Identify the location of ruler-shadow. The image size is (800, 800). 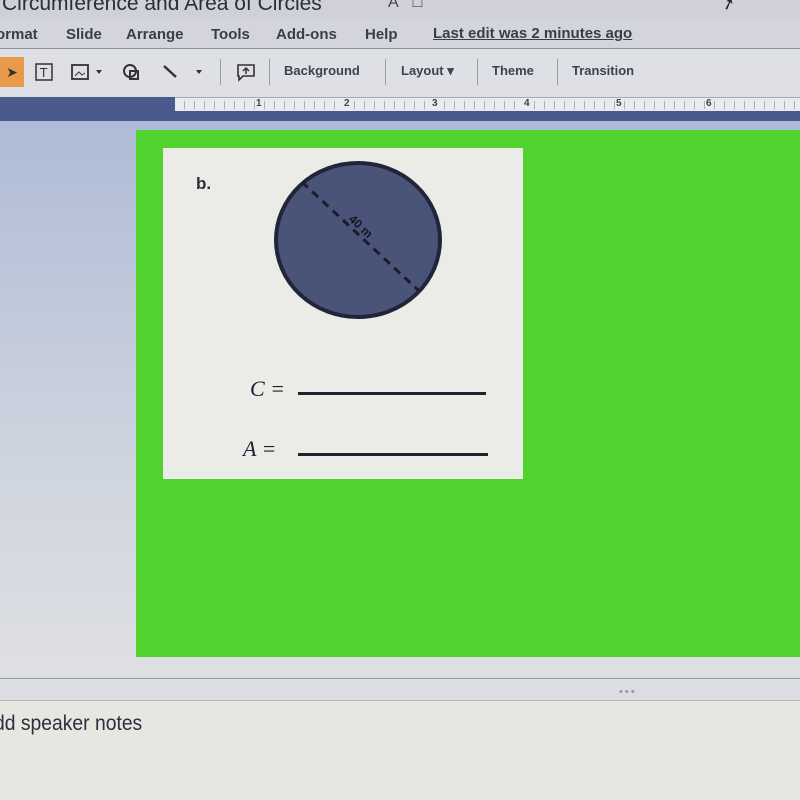
(487, 116).